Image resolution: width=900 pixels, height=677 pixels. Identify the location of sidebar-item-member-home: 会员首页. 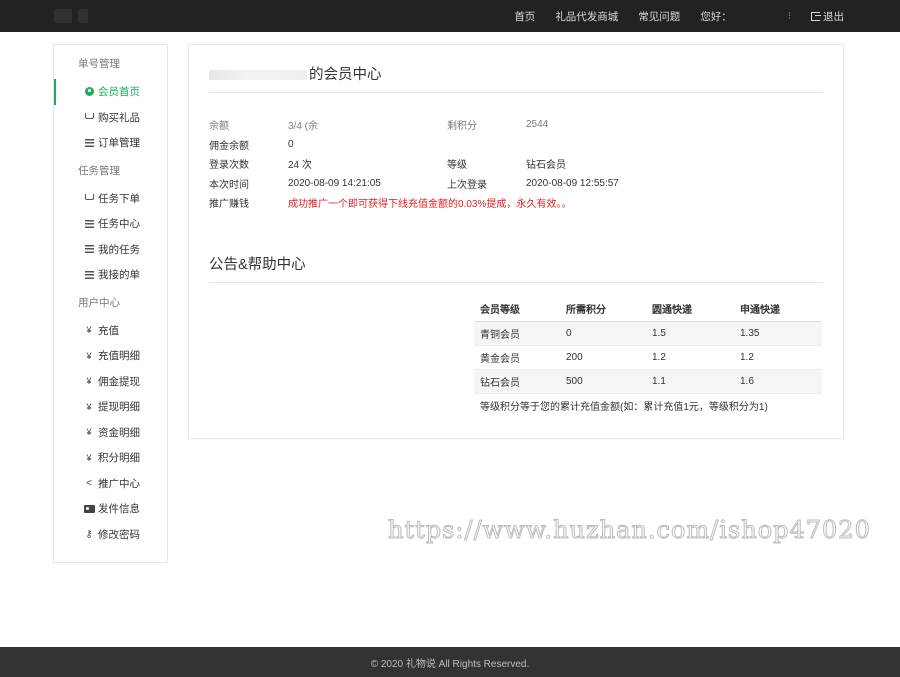
(110, 92).